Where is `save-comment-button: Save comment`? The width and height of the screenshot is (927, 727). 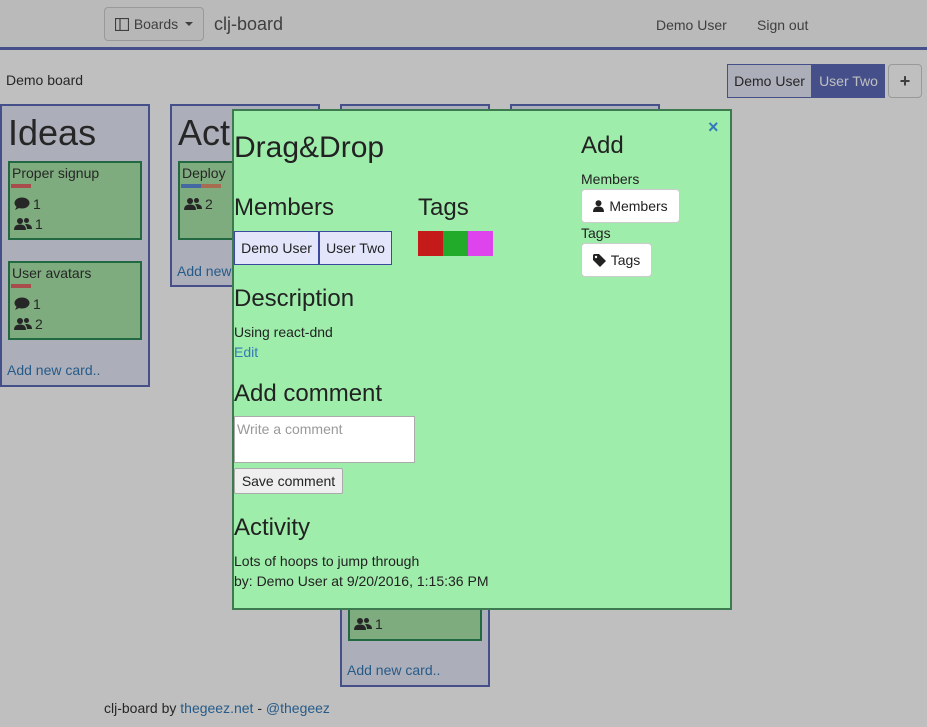 save-comment-button: Save comment is located at coordinates (288, 481).